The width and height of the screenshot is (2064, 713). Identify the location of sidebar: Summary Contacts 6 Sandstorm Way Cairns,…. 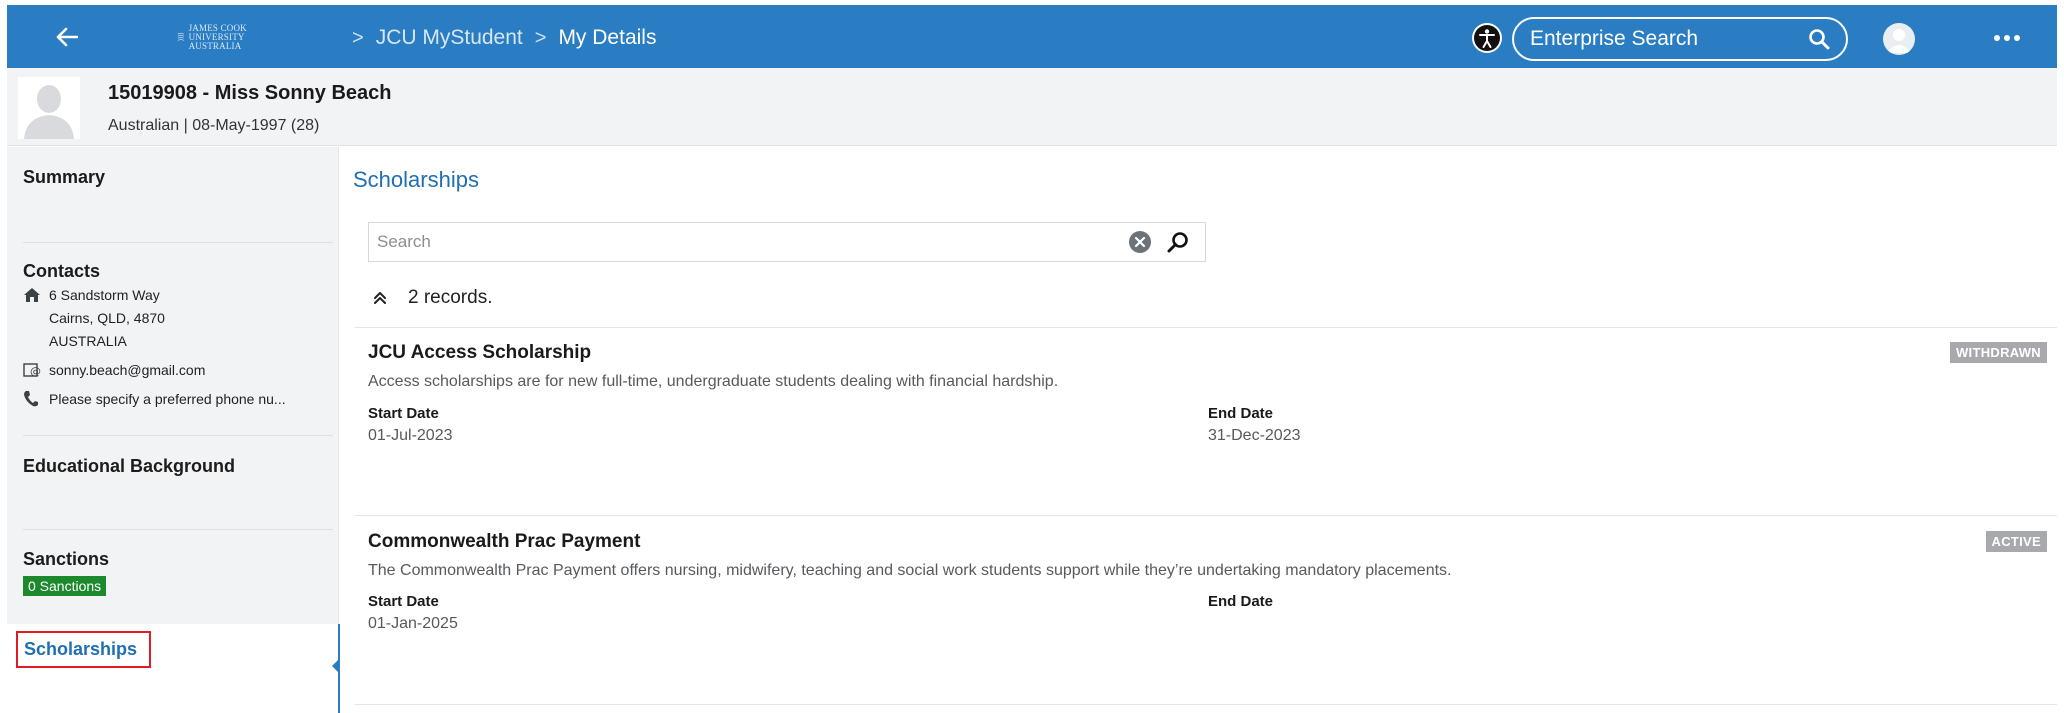
(174, 430).